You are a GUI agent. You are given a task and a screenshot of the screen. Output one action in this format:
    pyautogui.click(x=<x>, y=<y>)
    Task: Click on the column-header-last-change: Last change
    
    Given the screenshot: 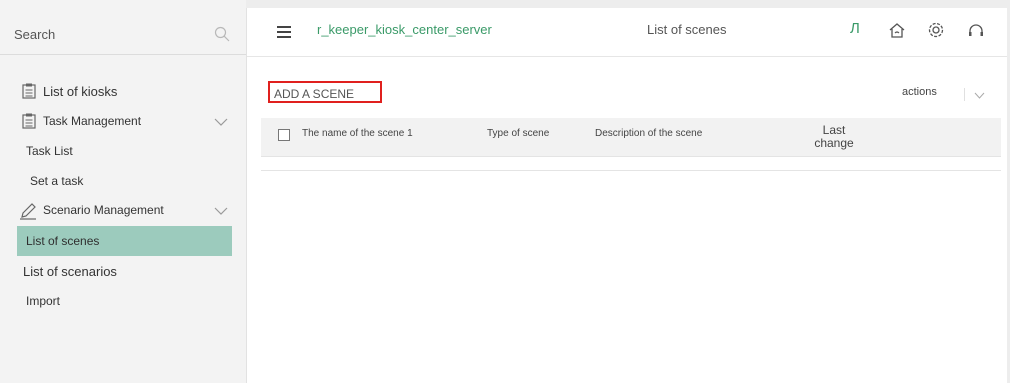 What is the action you would take?
    pyautogui.click(x=834, y=137)
    